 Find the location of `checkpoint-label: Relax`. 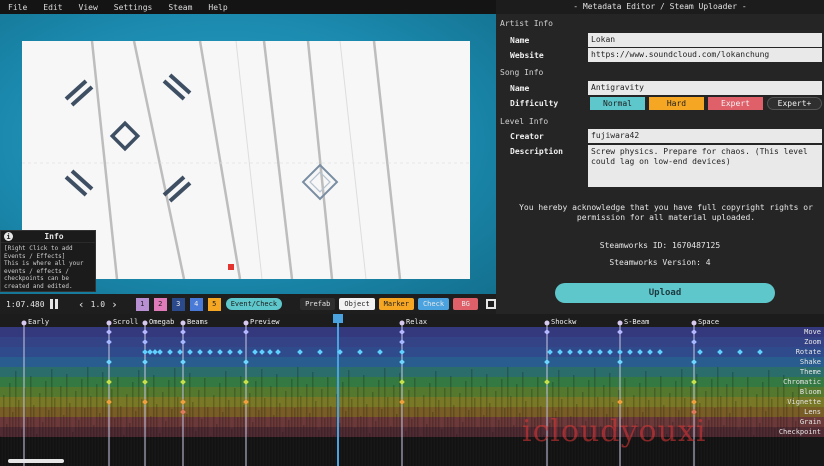

checkpoint-label: Relax is located at coordinates (416, 322).